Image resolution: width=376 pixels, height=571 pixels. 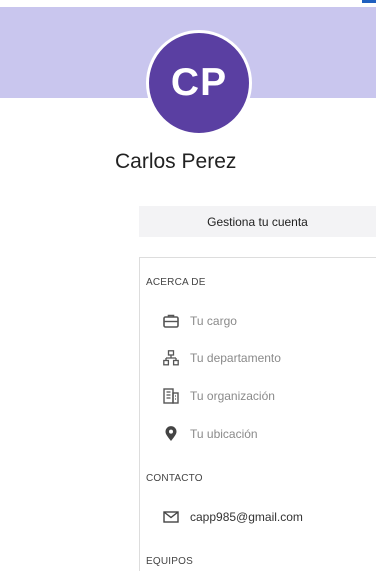 I want to click on manage-account-button: Gestiona tu cuenta, so click(x=257, y=221).